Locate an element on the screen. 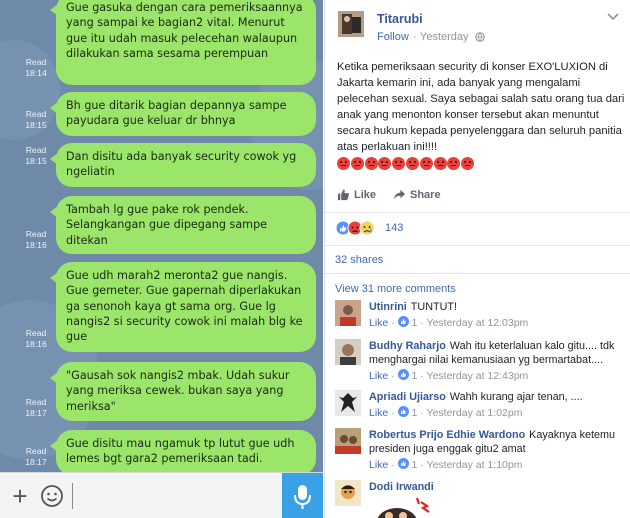 The height and width of the screenshot is (518, 630). message-composer: + is located at coordinates (161, 495).